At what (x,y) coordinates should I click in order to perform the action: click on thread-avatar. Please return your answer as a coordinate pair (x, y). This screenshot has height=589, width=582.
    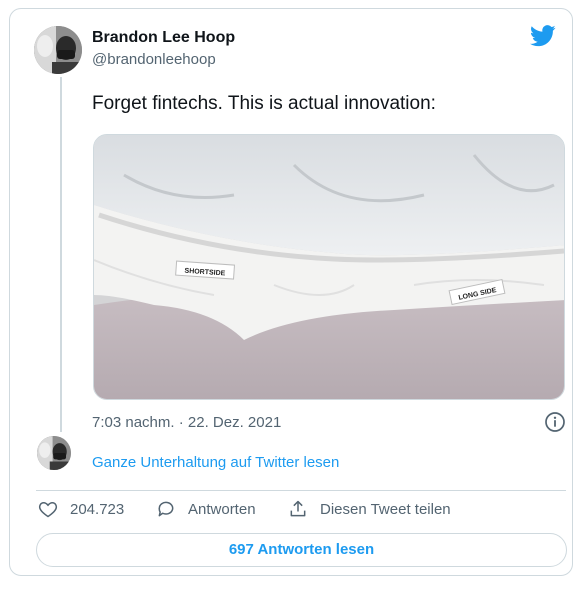
    Looking at the image, I should click on (54, 453).